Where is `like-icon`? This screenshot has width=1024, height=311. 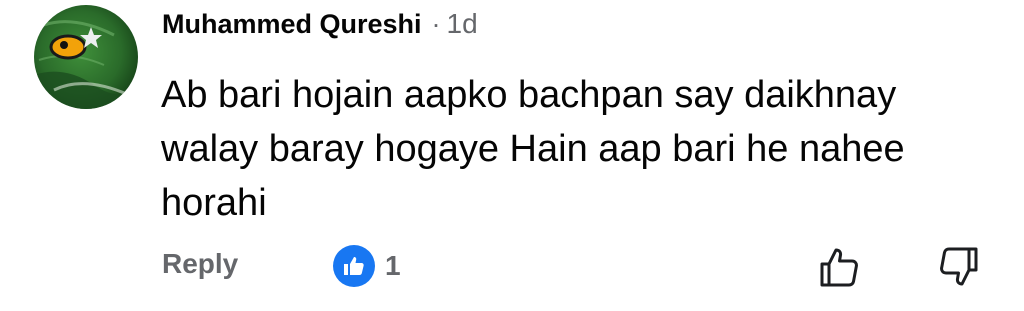 like-icon is located at coordinates (354, 266).